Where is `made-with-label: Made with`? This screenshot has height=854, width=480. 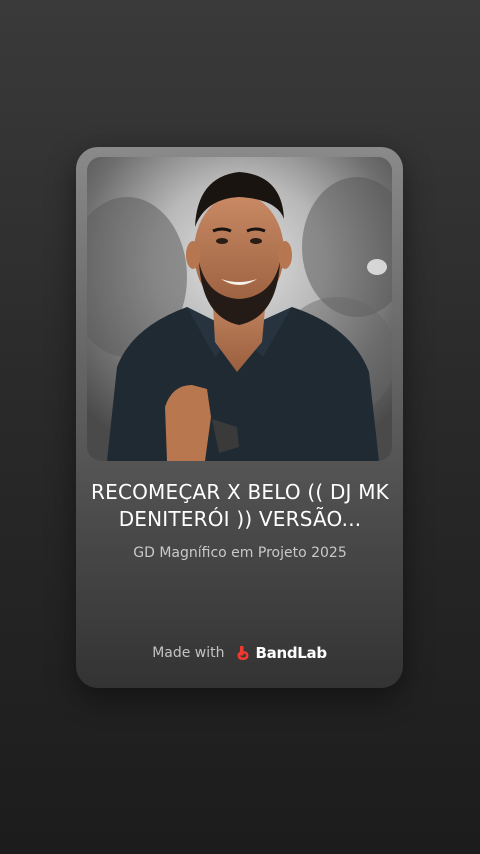 made-with-label: Made with is located at coordinates (188, 653).